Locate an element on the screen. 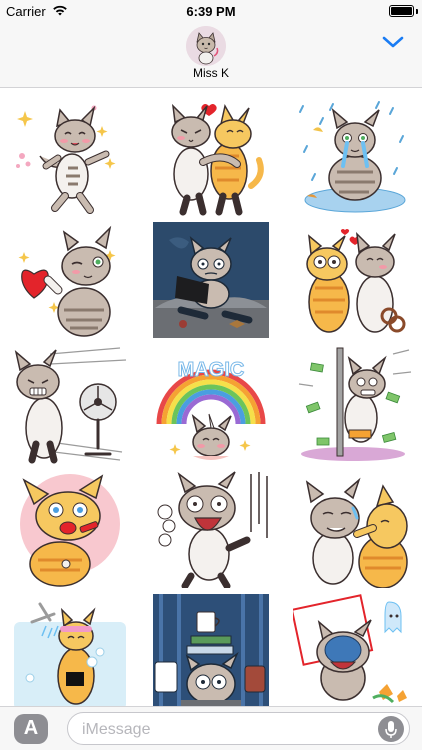 This screenshot has width=422, height=750. microphone-icon is located at coordinates (391, 729).